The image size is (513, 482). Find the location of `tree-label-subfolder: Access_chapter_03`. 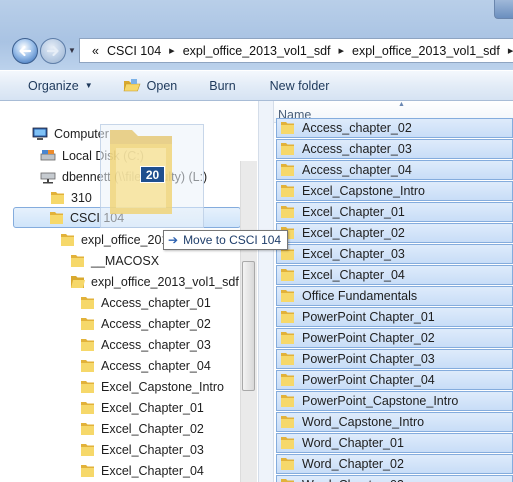

tree-label-subfolder: Access_chapter_03 is located at coordinates (156, 344).